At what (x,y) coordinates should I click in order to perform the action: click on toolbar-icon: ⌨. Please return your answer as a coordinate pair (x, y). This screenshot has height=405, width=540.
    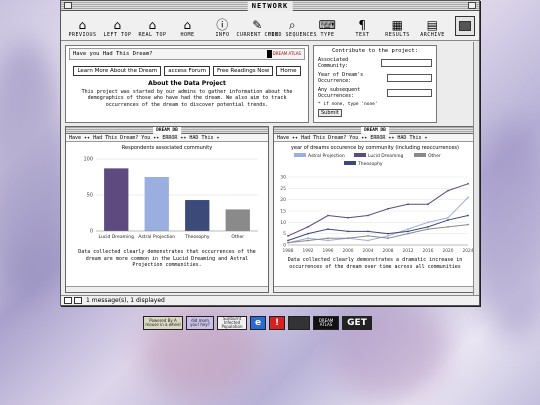
    Looking at the image, I should click on (327, 25).